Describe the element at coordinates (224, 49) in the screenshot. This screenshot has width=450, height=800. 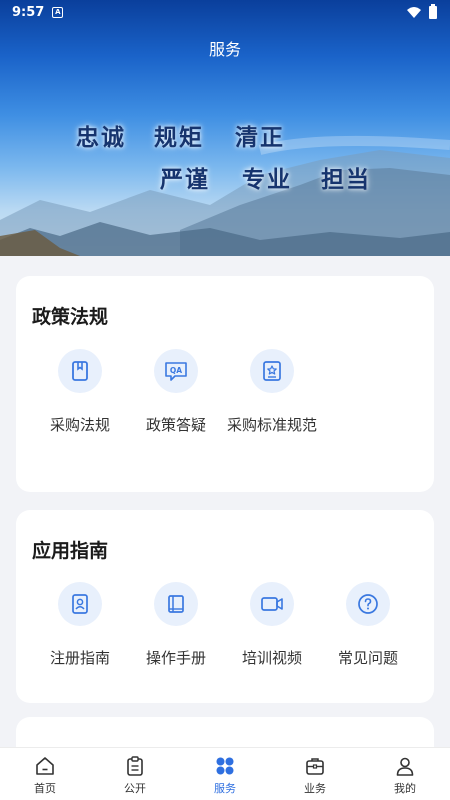
I see `page-title: 服务` at that location.